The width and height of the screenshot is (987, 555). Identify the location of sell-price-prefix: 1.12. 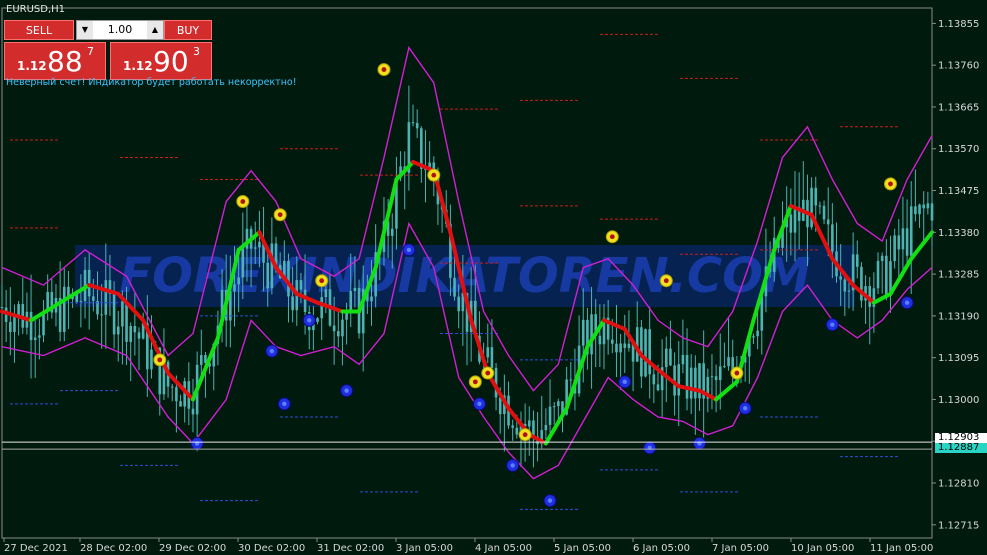
(32, 66).